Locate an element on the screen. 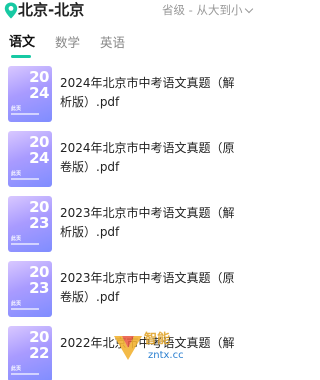 Image resolution: width=320 pixels, height=380 pixels. list-item: 20 23 此页 2023年北京市中考语文真题（原卷版）.pdf is located at coordinates (126, 289).